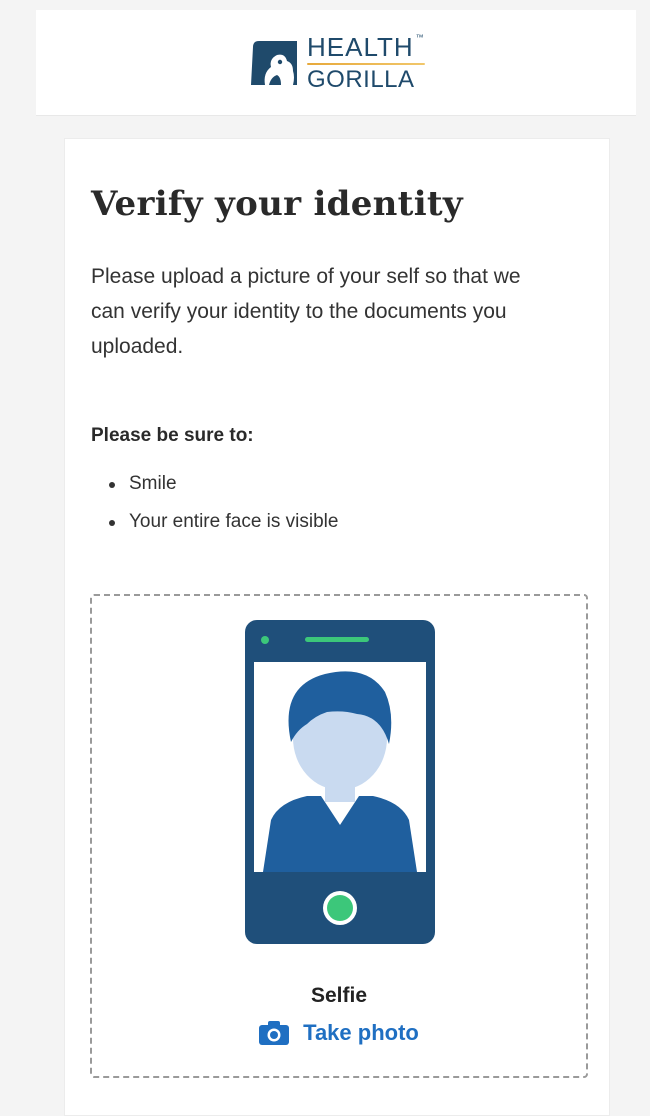 Image resolution: width=650 pixels, height=1116 pixels. I want to click on selfie-label: Selfie, so click(339, 995).